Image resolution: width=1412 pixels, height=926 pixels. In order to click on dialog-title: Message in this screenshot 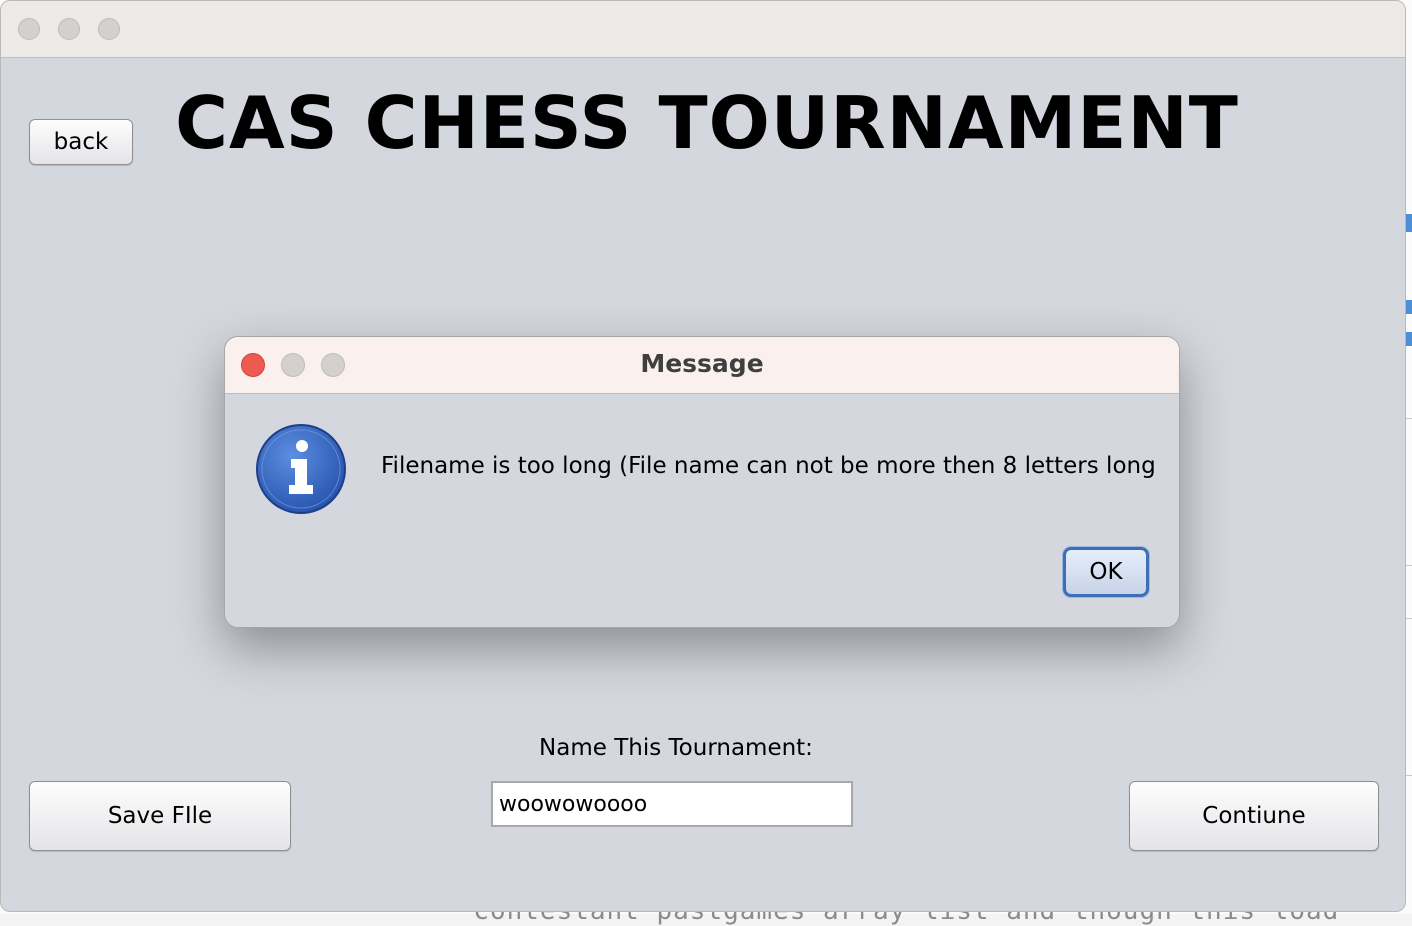, I will do `click(702, 363)`.